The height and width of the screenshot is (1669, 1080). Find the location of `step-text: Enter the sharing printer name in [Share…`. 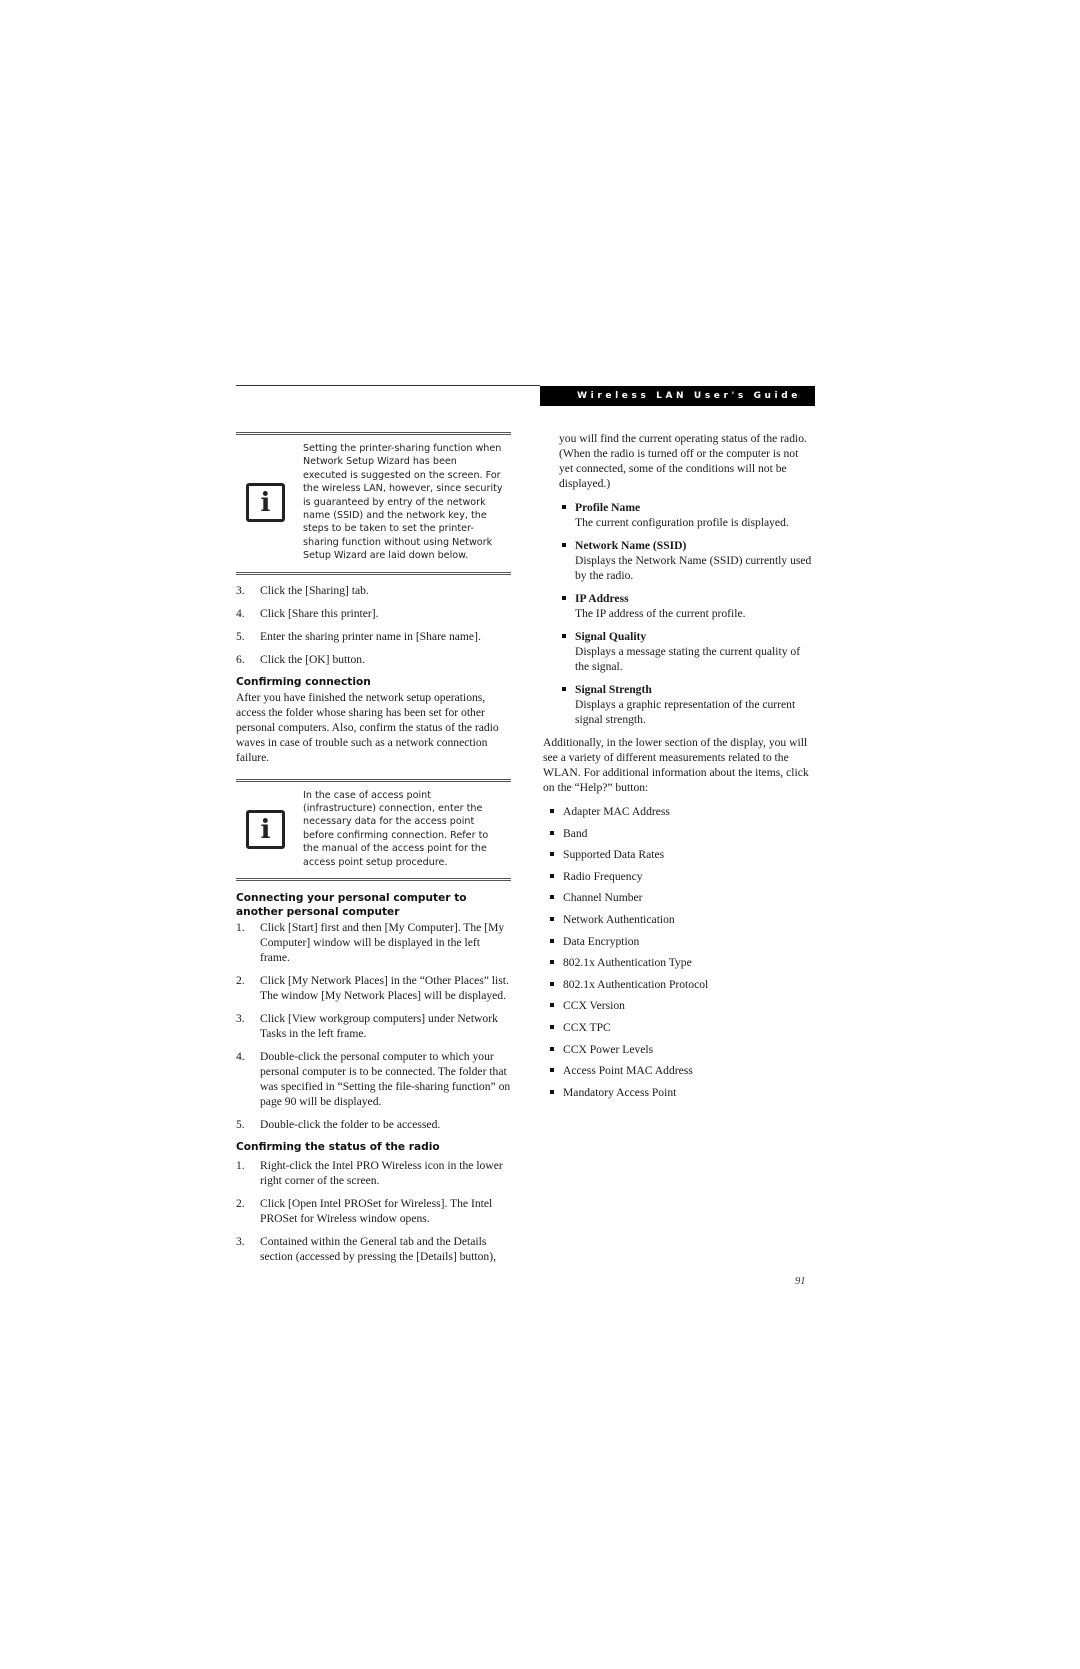

step-text: Enter the sharing printer name in [Share… is located at coordinates (370, 636).